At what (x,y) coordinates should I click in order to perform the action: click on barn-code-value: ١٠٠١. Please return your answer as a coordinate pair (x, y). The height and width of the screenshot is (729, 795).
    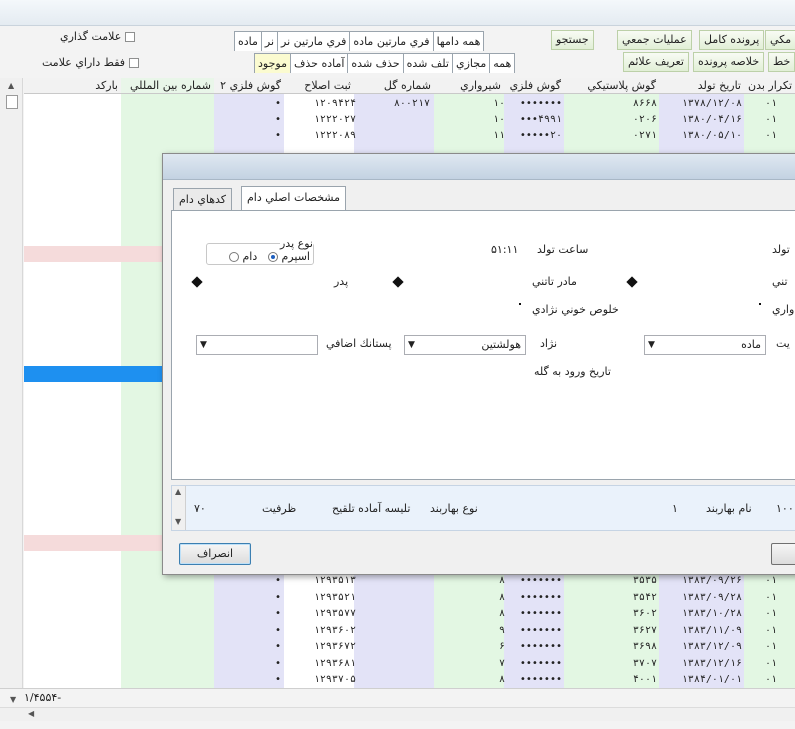
    Looking at the image, I should click on (785, 508).